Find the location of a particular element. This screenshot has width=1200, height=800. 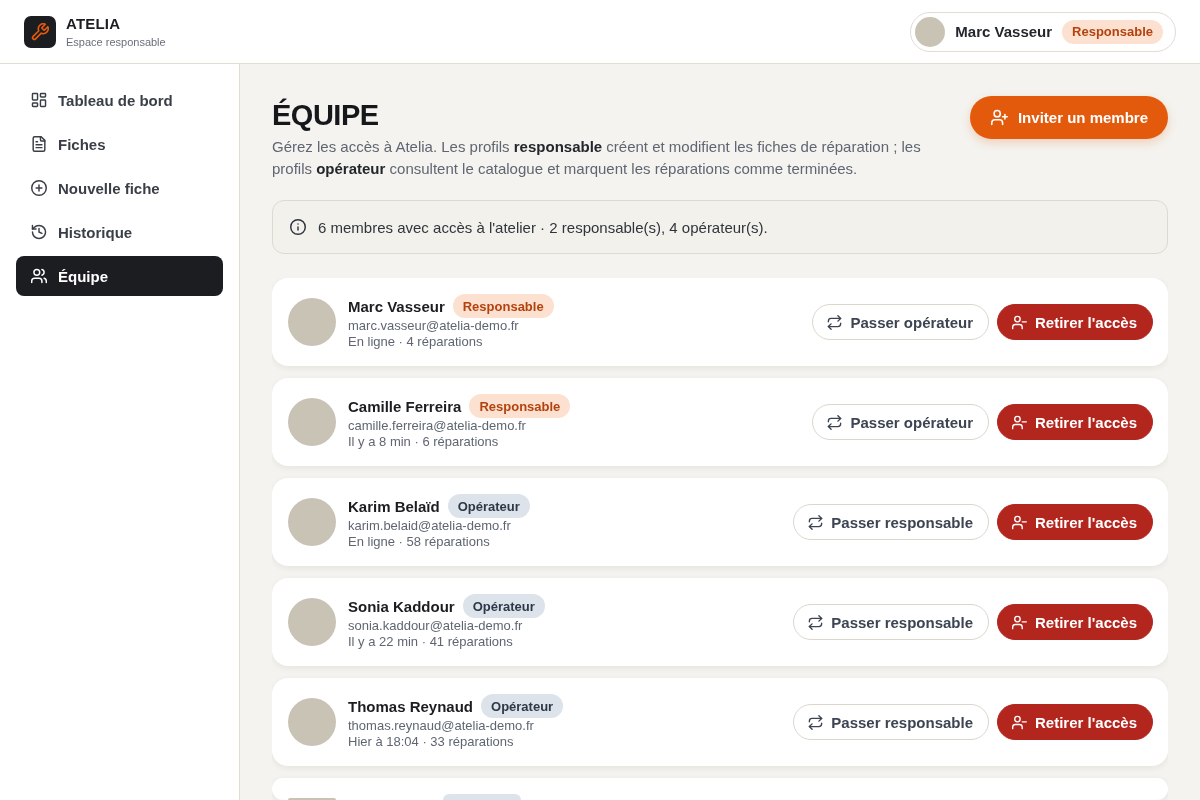

sidebar-item: Équipe is located at coordinates (119, 276).